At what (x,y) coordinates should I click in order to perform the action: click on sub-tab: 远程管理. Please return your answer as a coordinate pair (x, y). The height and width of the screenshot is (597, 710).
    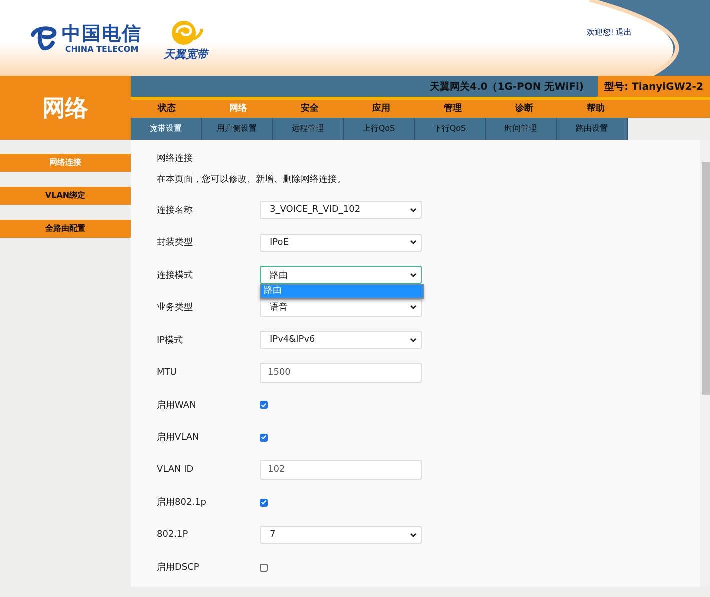
    Looking at the image, I should click on (308, 129).